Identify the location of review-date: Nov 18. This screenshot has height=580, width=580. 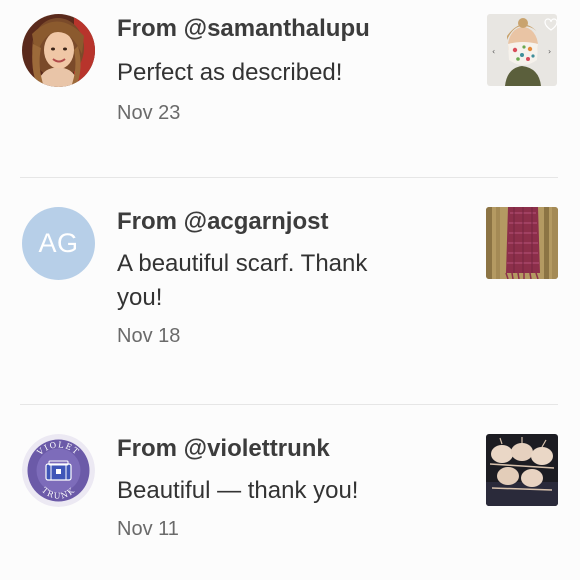
(149, 336).